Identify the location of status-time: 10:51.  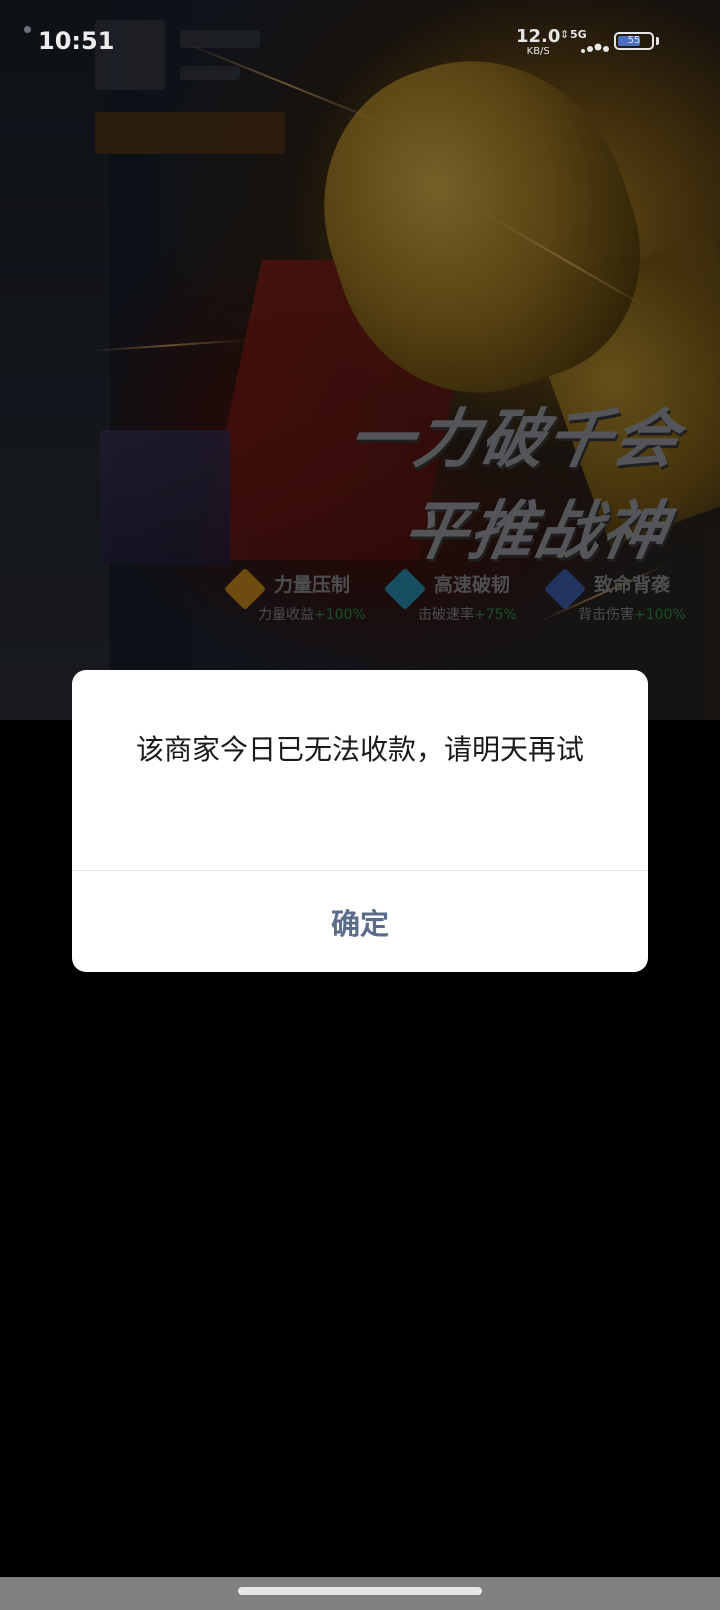
(76, 41).